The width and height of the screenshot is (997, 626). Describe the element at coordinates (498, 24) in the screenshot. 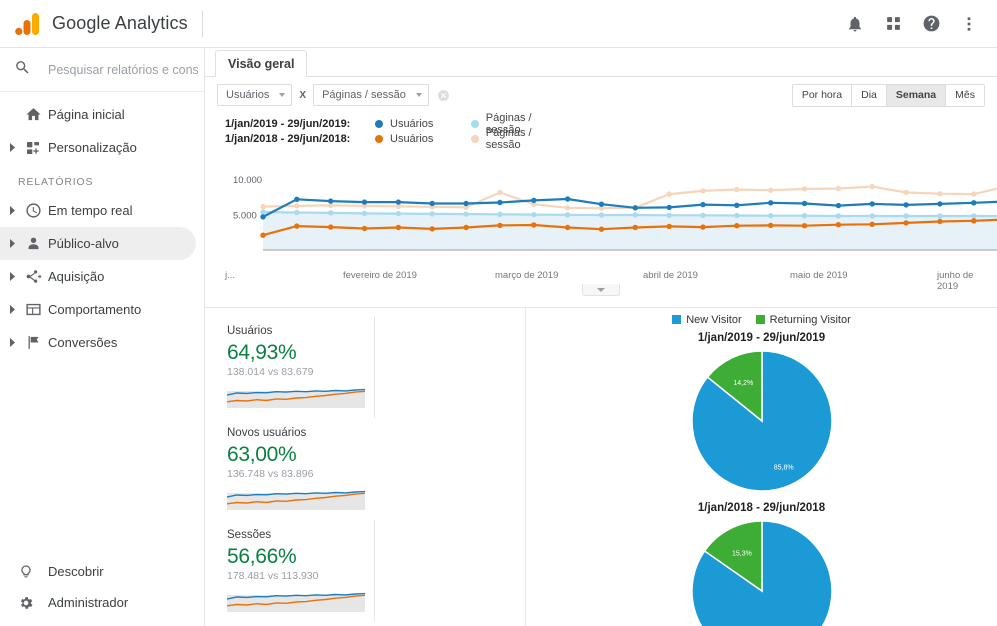

I see `app-header: Google Analytics` at that location.